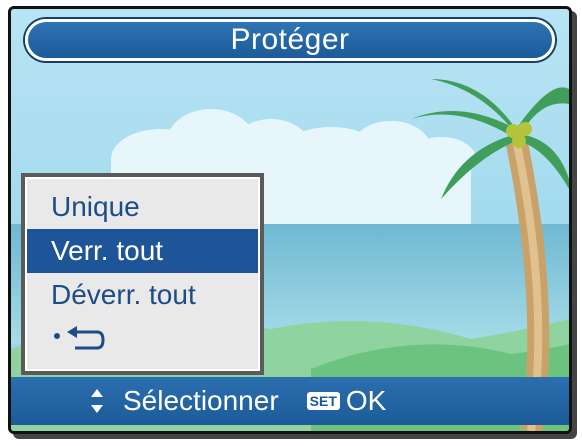 The width and height of the screenshot is (582, 446). I want to click on return-arrow-icon, so click(78, 339).